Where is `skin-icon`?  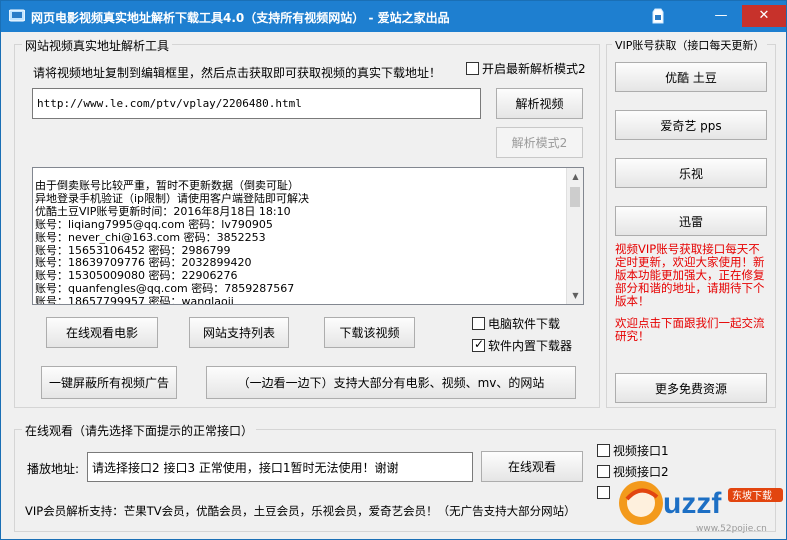 skin-icon is located at coordinates (658, 16).